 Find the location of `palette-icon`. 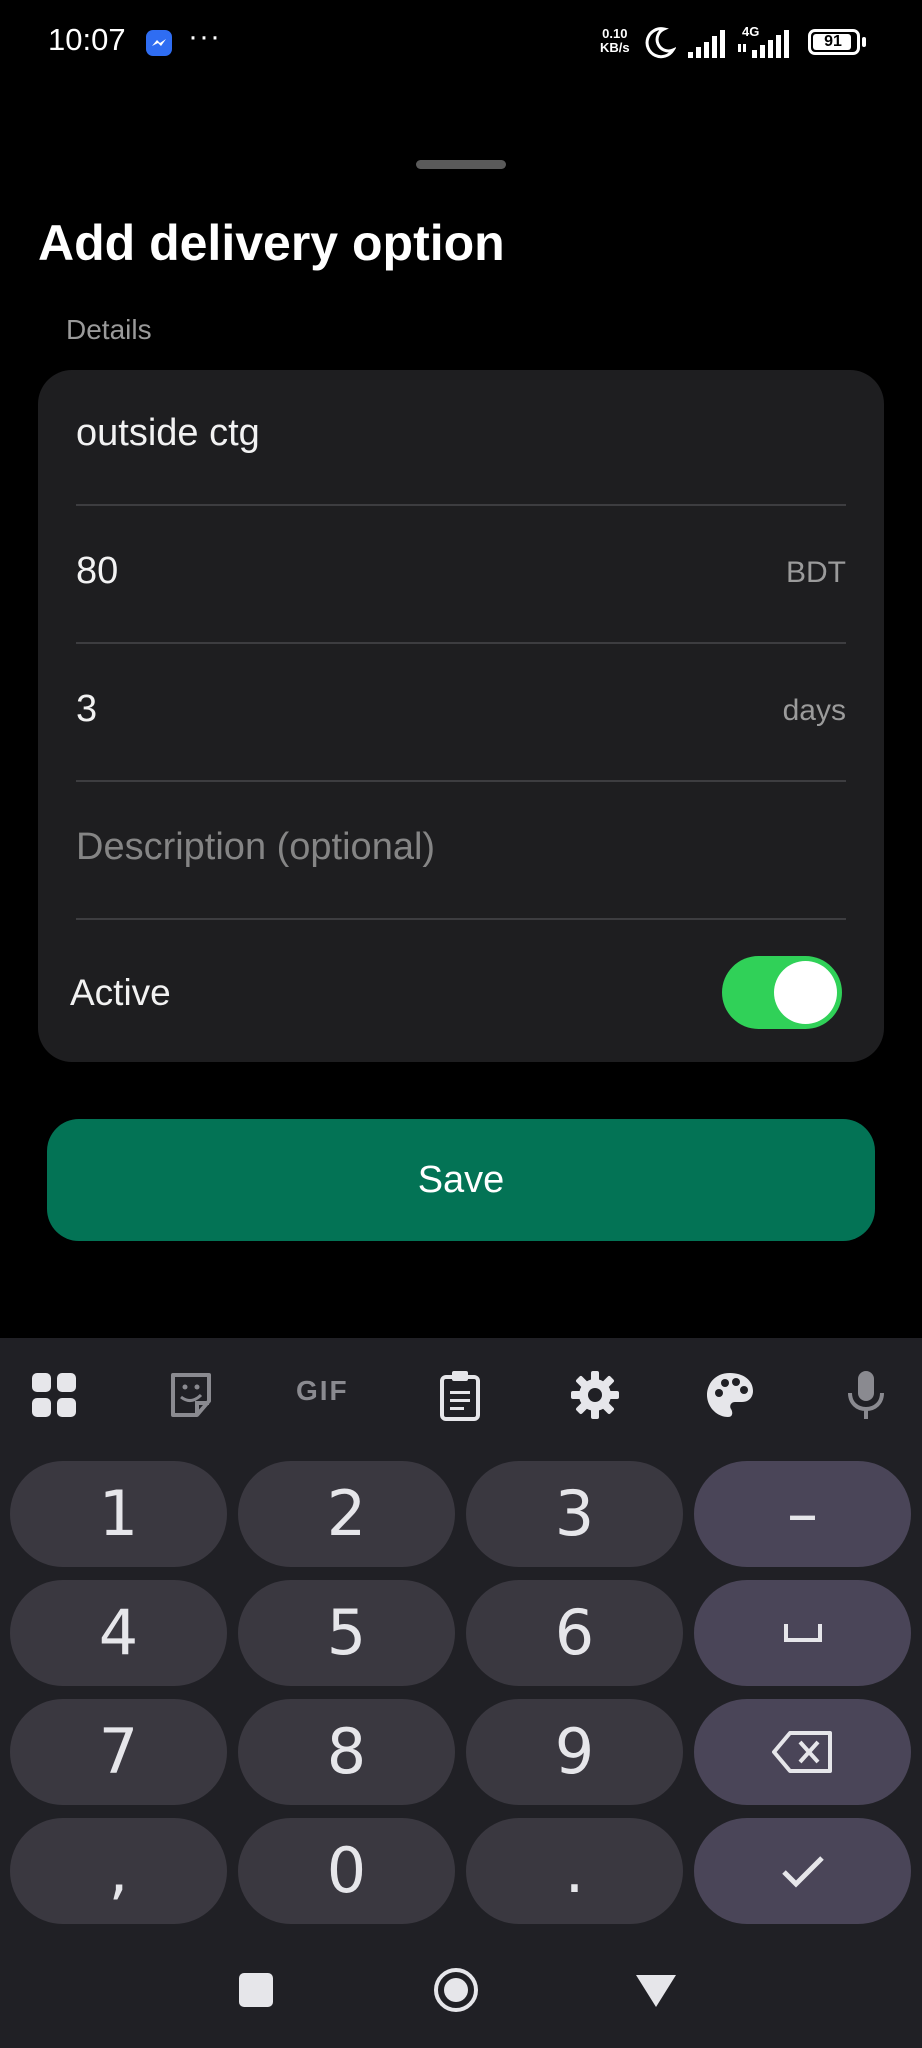

palette-icon is located at coordinates (730, 1395).